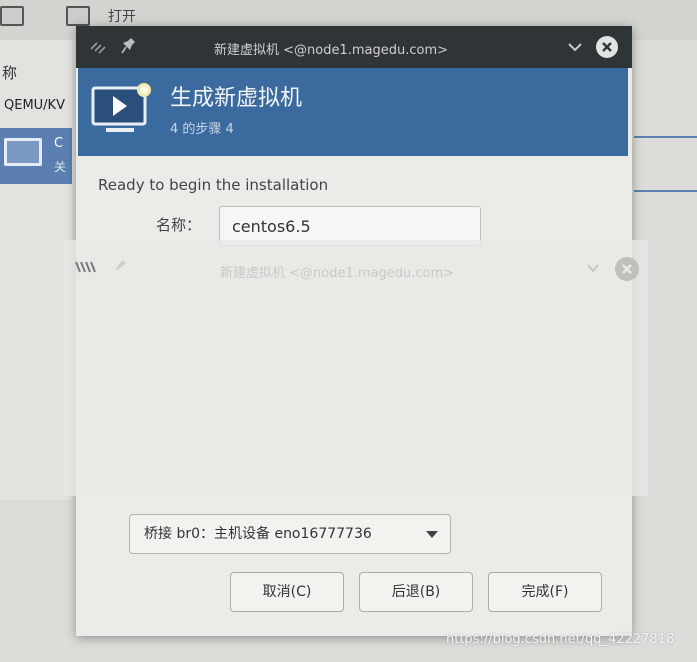  Describe the element at coordinates (258, 534) in the screenshot. I see `network-selection-label: 桥接 br0：主机设备 eno16777736` at that location.